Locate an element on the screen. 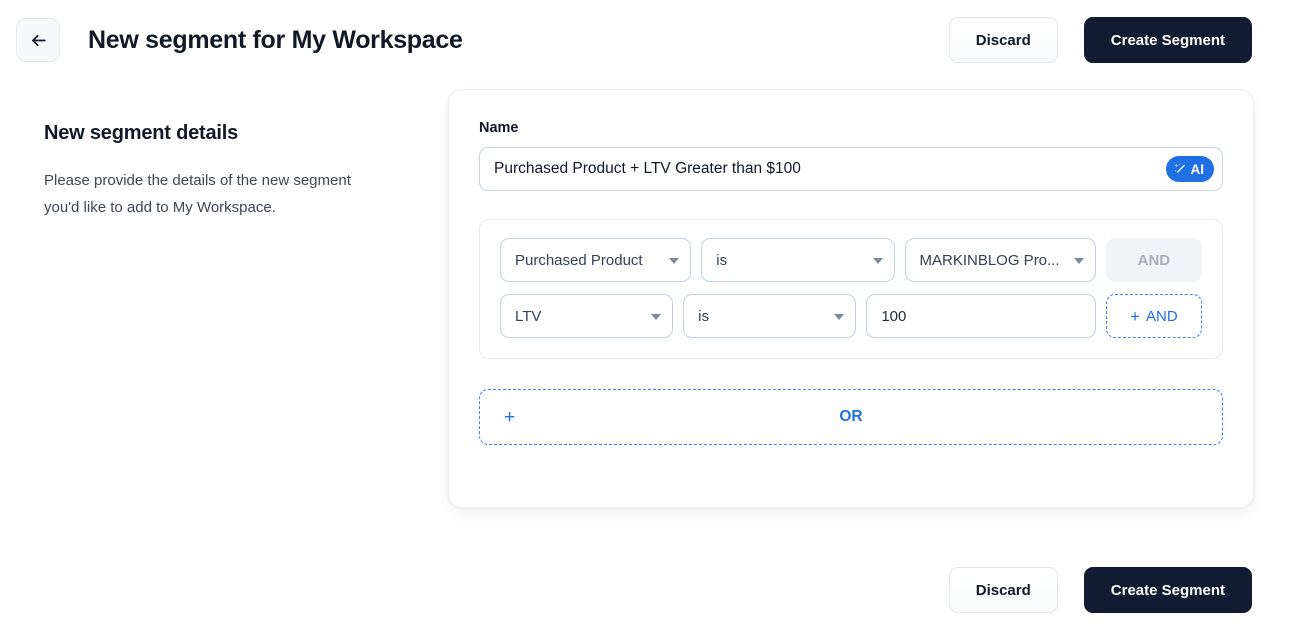 This screenshot has width=1292, height=630. ai-badge-label: AI is located at coordinates (1197, 169).